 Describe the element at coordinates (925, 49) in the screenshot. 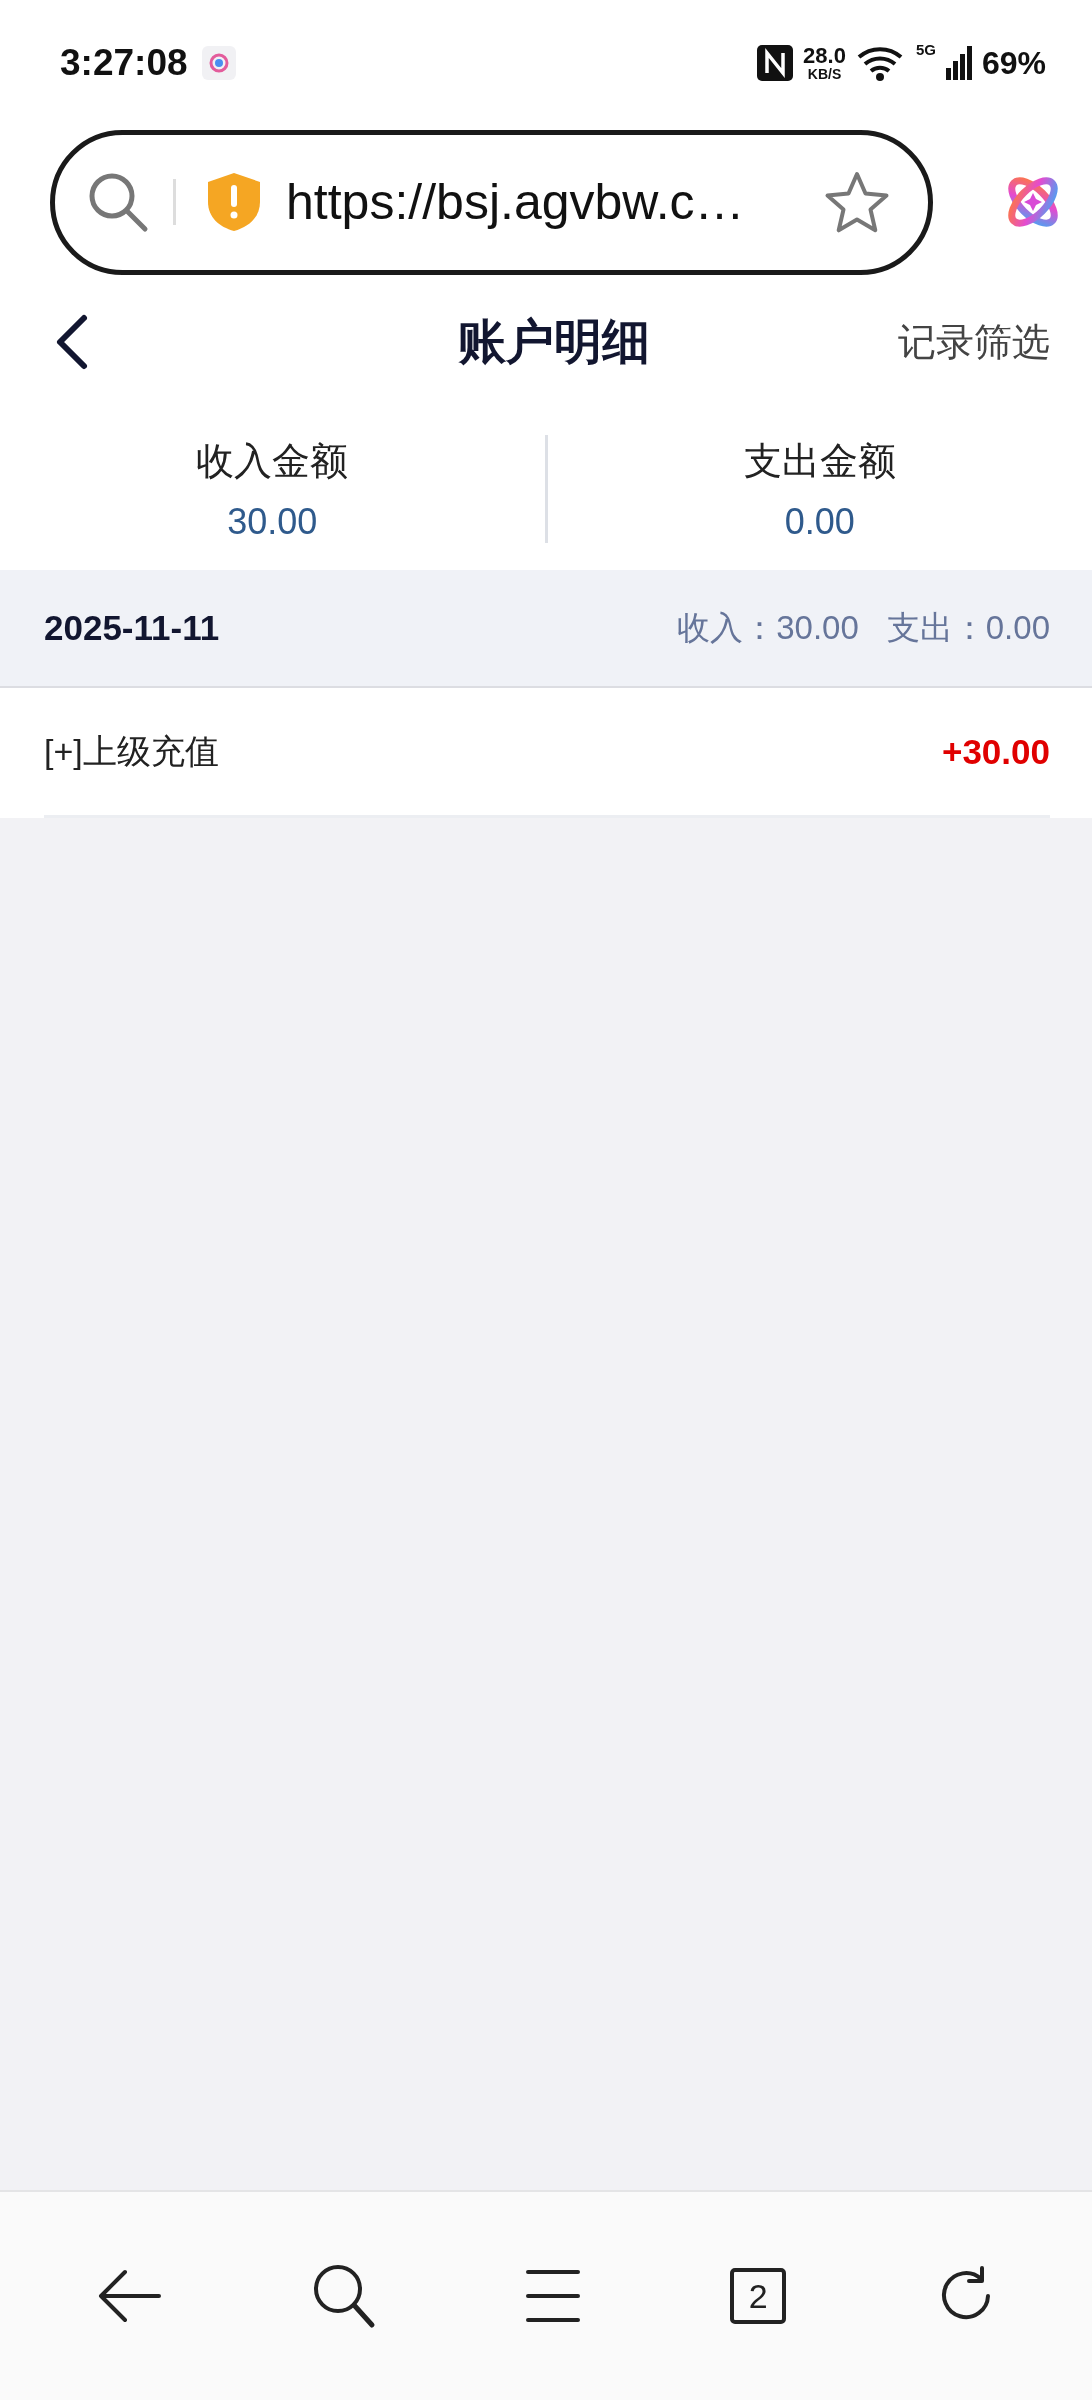

I see `network-type: 5G` at that location.